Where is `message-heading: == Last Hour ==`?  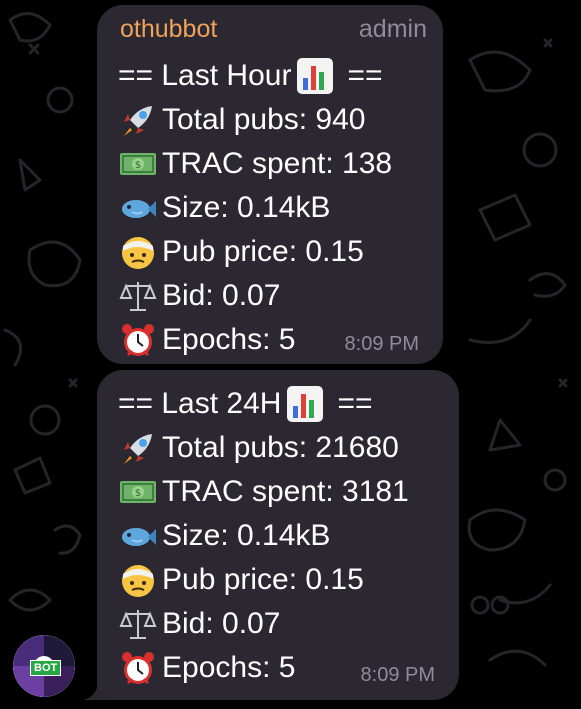 message-heading: == Last Hour == is located at coordinates (250, 76).